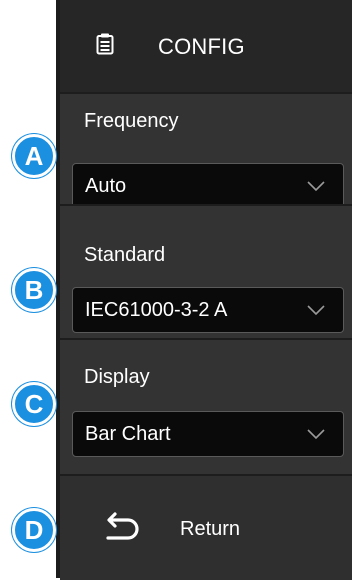 This screenshot has width=352, height=580. What do you see at coordinates (121, 529) in the screenshot?
I see `return-arrow-icon` at bounding box center [121, 529].